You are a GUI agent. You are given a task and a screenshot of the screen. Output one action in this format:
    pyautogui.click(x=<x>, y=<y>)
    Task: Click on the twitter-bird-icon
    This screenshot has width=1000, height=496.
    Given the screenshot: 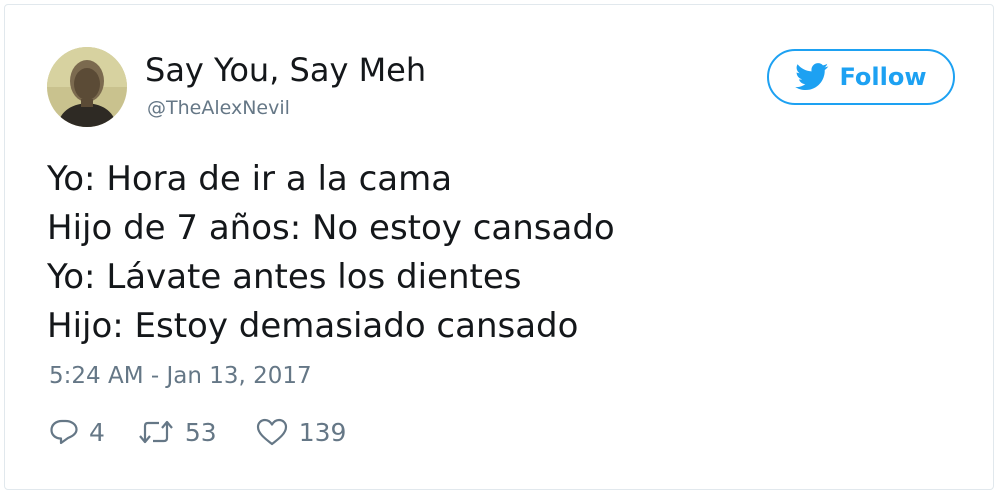 What is the action you would take?
    pyautogui.click(x=812, y=77)
    